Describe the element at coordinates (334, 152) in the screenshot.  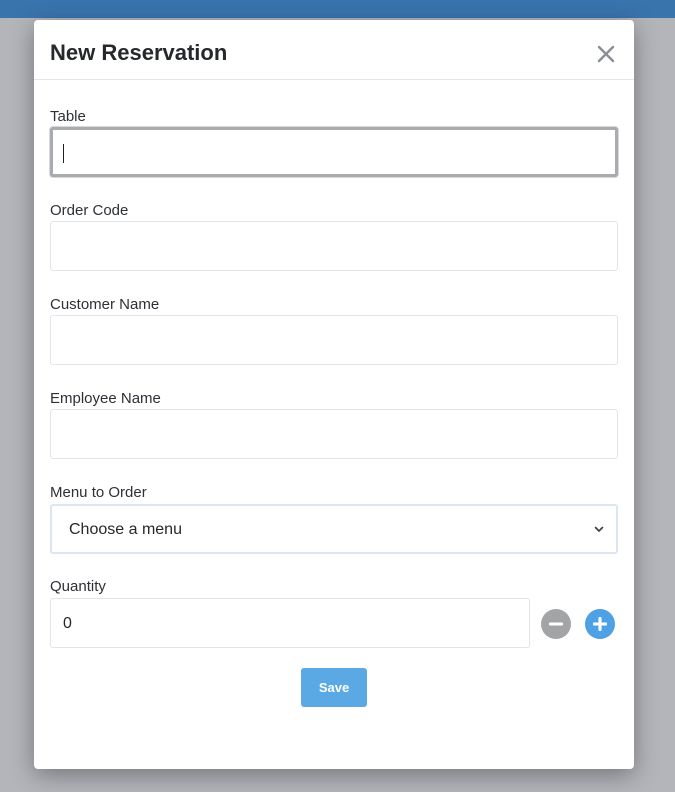
I see `table-input` at that location.